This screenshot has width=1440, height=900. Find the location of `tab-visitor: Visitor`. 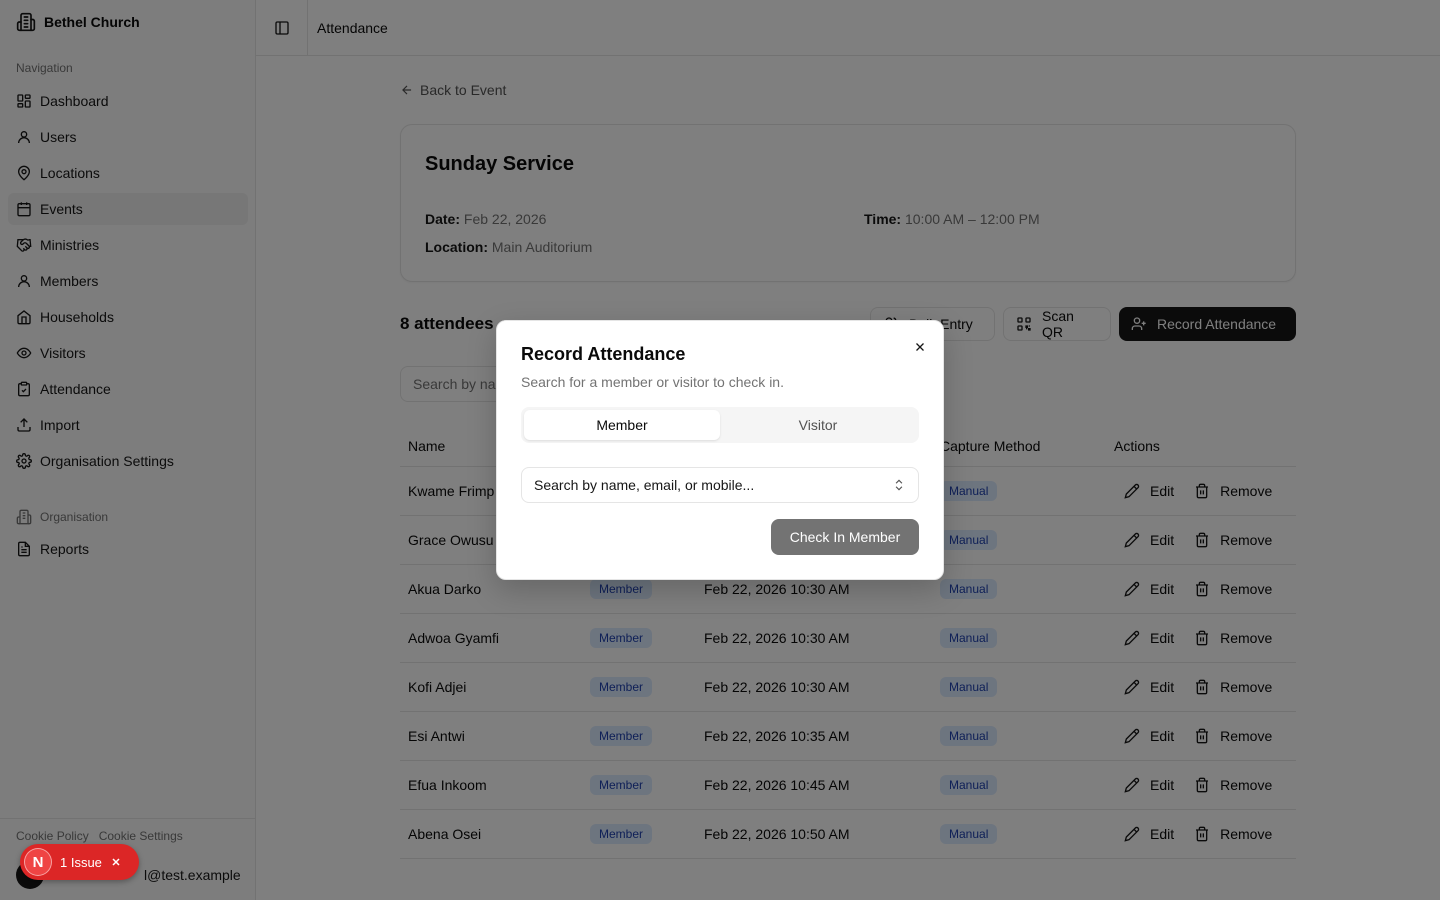

tab-visitor: Visitor is located at coordinates (818, 425).